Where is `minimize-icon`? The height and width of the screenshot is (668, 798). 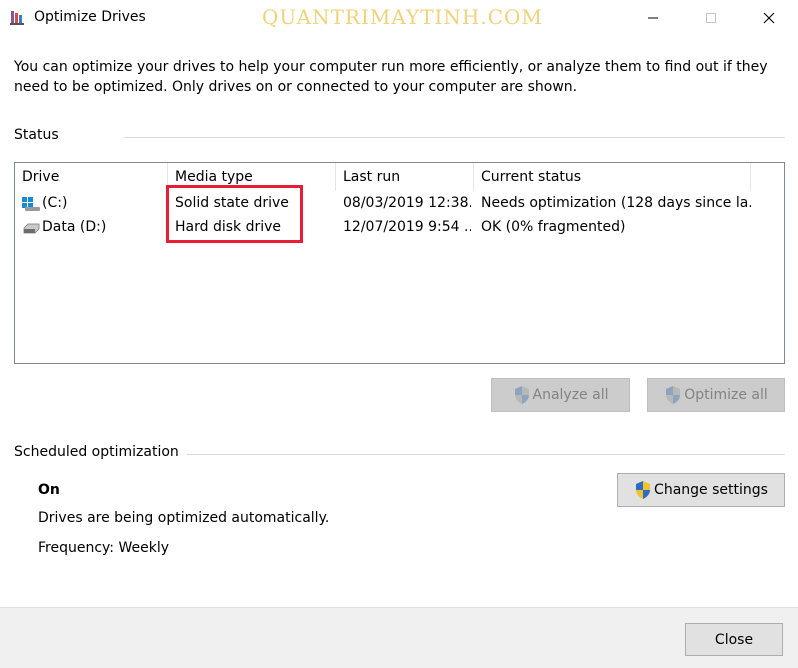 minimize-icon is located at coordinates (653, 18).